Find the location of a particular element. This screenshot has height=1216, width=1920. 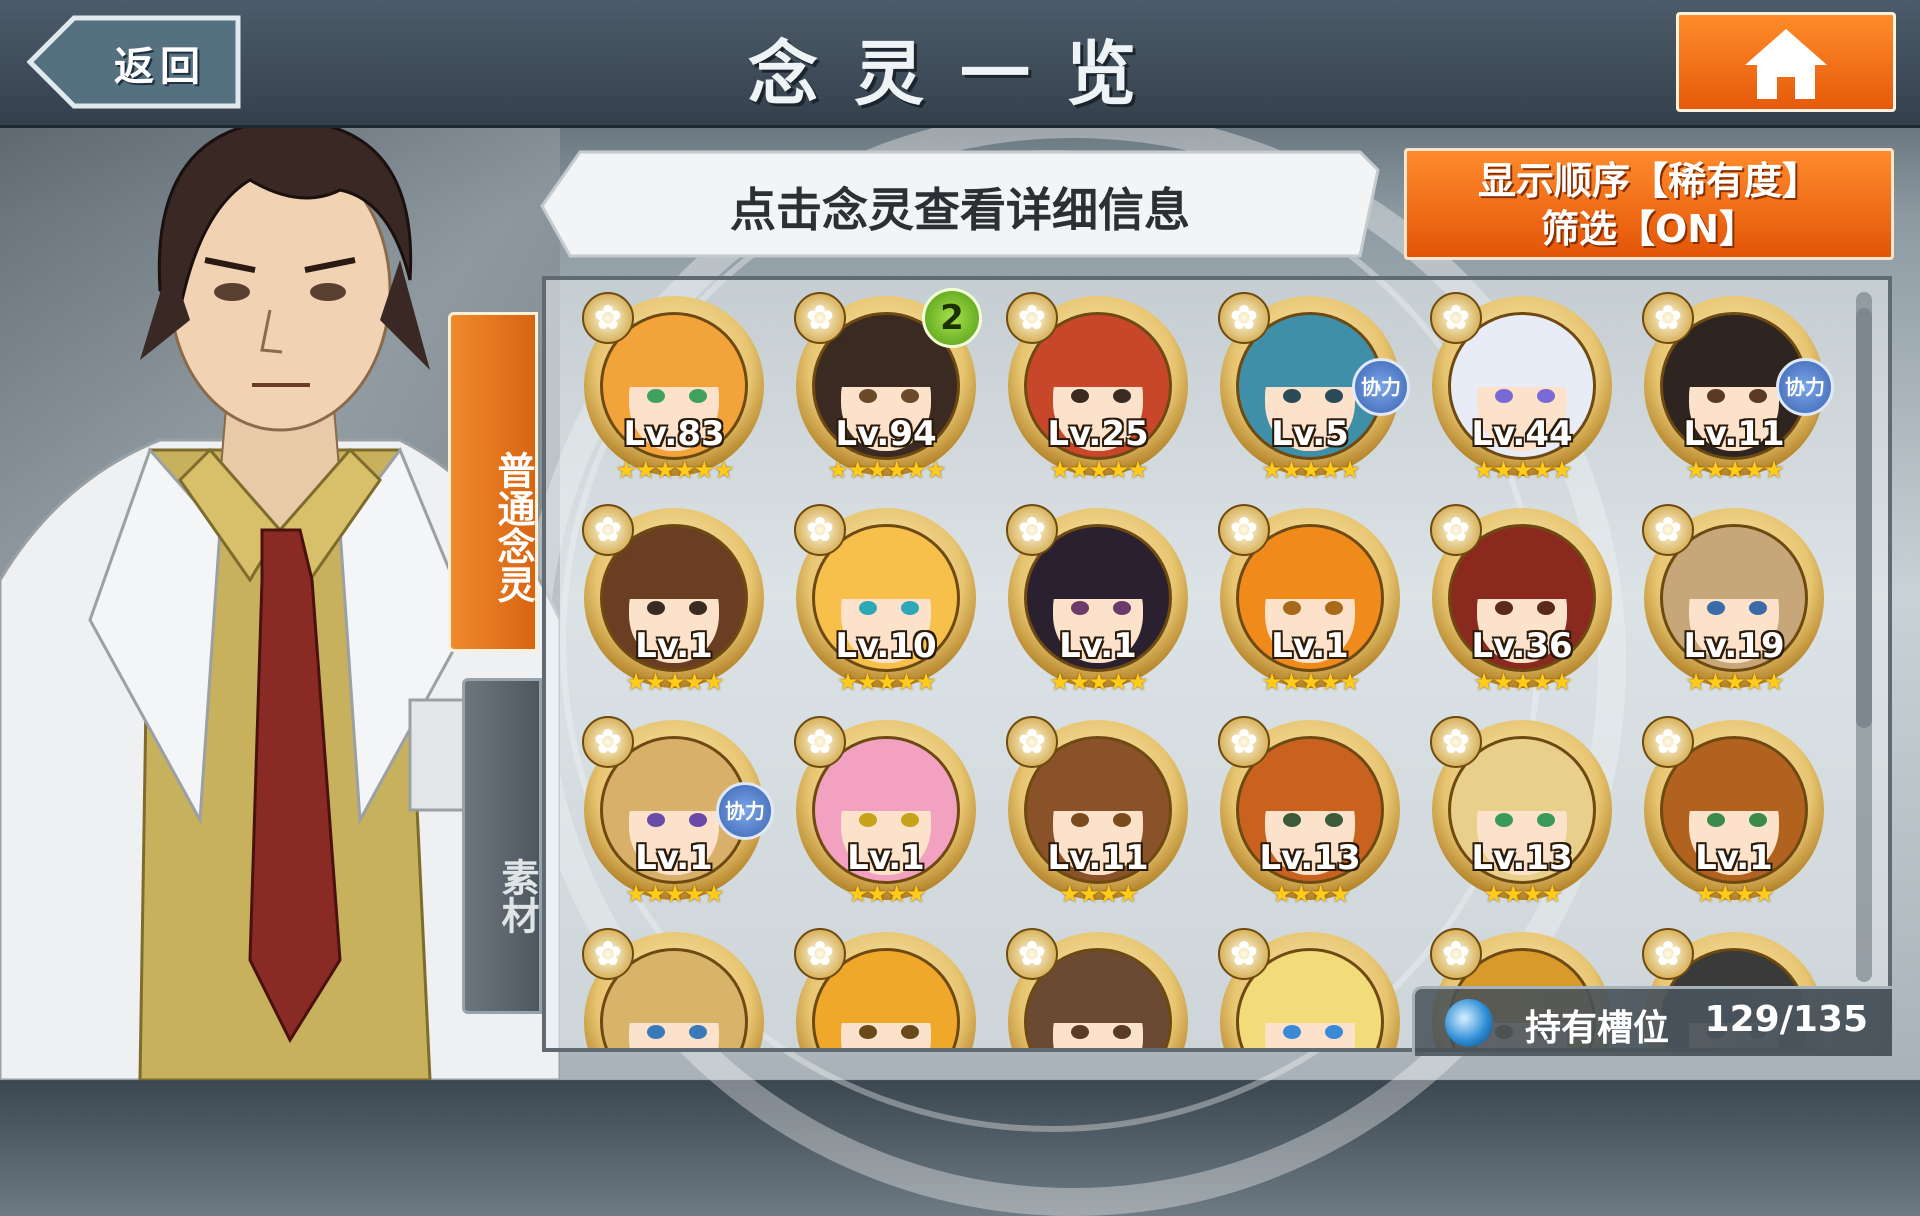

slot-counter: 持有槽位 129/135 is located at coordinates (1652, 1021).